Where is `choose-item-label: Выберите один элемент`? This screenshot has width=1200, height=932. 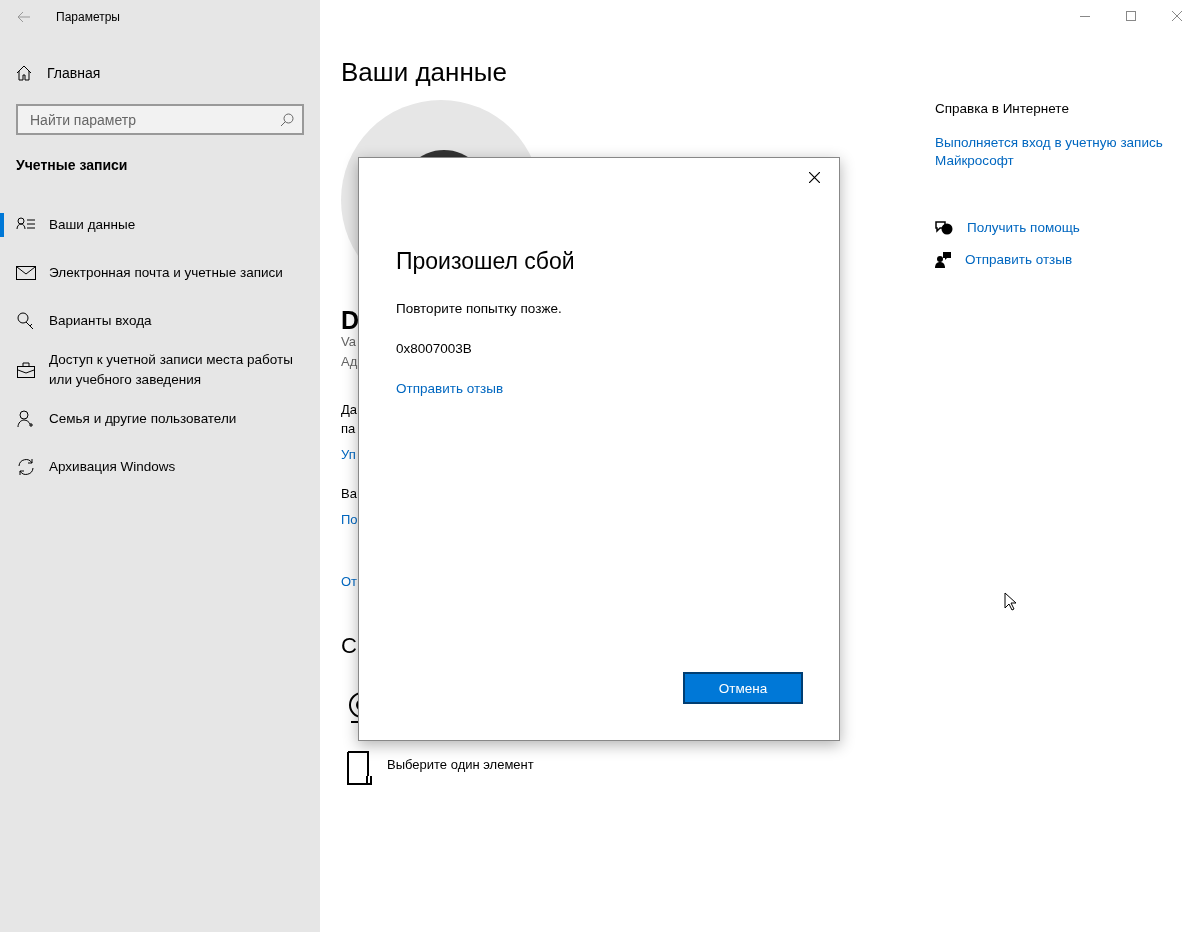 choose-item-label: Выберите один элемент is located at coordinates (460, 764).